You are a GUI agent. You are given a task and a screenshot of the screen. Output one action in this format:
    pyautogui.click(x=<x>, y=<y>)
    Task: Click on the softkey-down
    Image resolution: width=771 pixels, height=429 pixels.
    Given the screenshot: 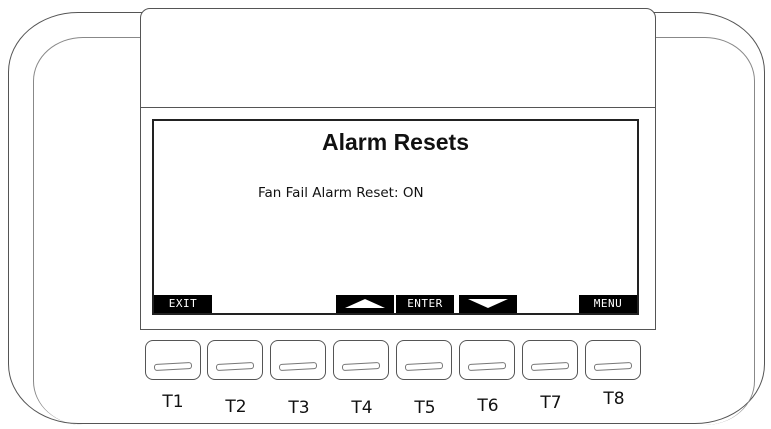 What is the action you would take?
    pyautogui.click(x=488, y=304)
    